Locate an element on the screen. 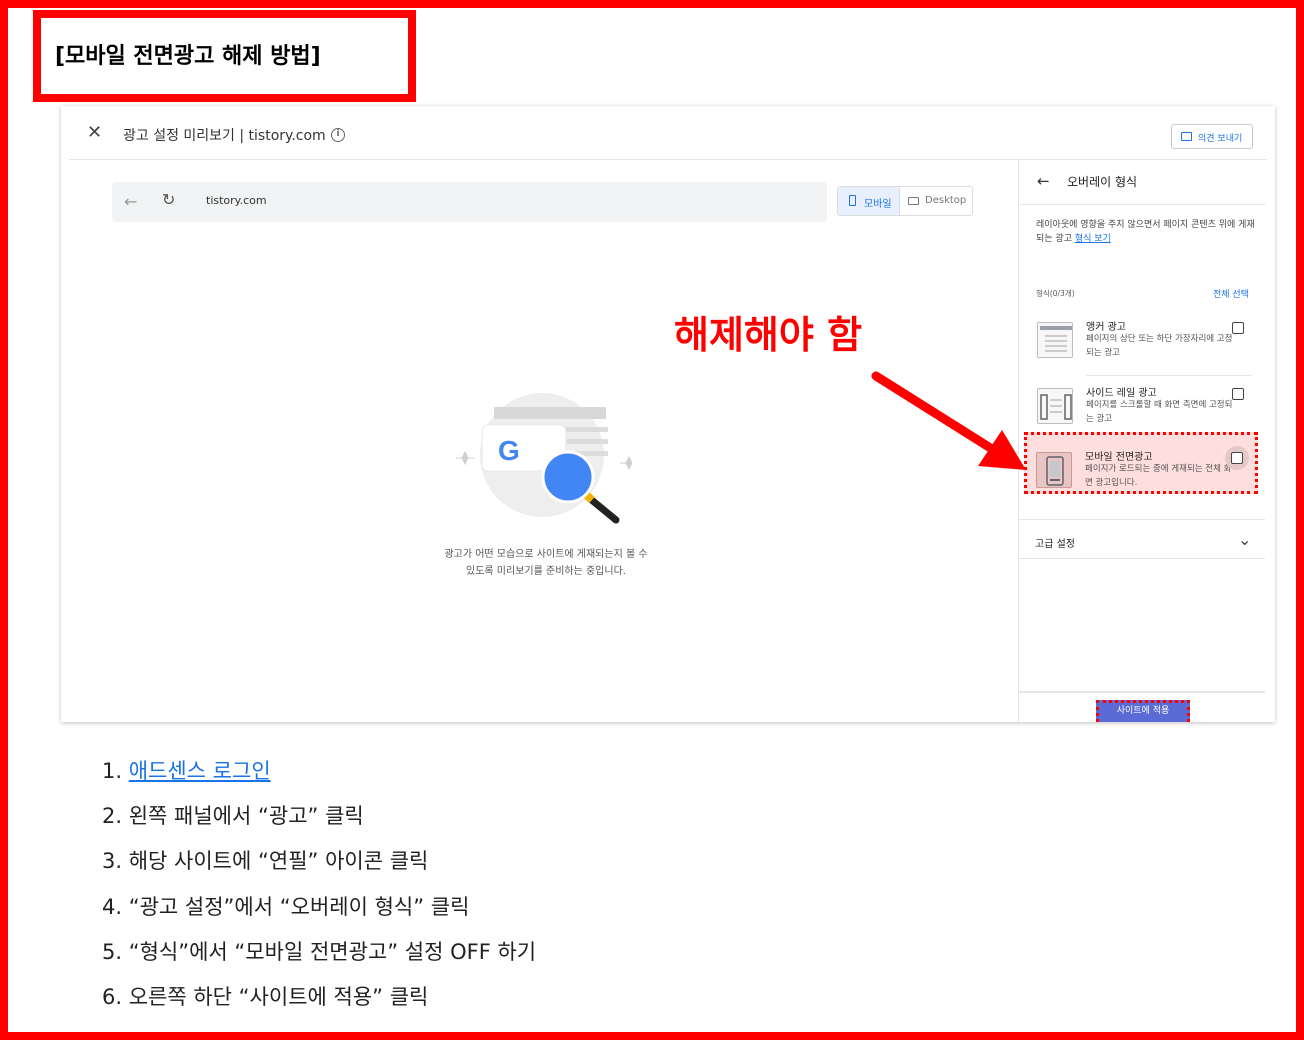  step-item: 6. 오른쪽 하단 “사이트에 적용” 클릭 is located at coordinates (319, 1004).